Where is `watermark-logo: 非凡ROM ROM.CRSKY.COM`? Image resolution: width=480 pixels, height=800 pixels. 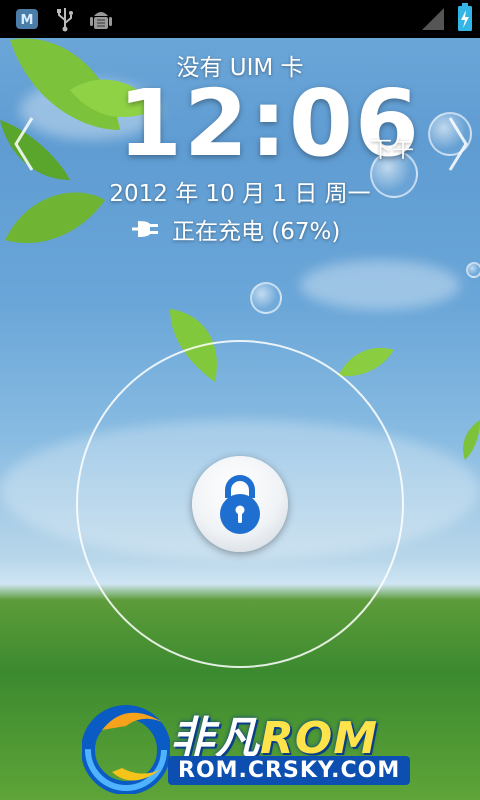 watermark-logo: 非凡ROM ROM.CRSKY.COM is located at coordinates (246, 747).